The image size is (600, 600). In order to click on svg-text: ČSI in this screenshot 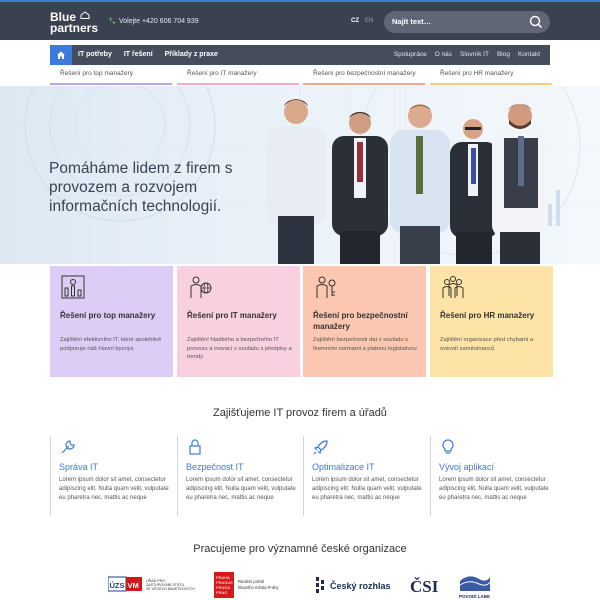, I will do `click(424, 586)`.